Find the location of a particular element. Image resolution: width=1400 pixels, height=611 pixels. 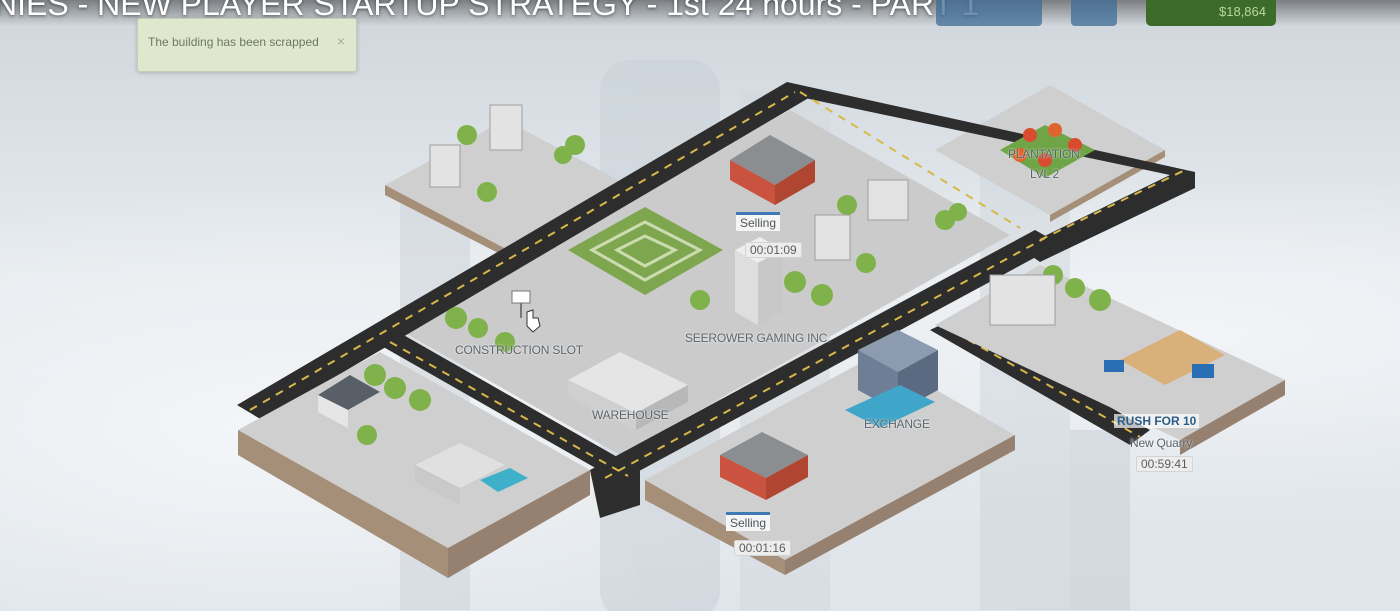

notification-toast: The building has been scrapped × is located at coordinates (247, 45).